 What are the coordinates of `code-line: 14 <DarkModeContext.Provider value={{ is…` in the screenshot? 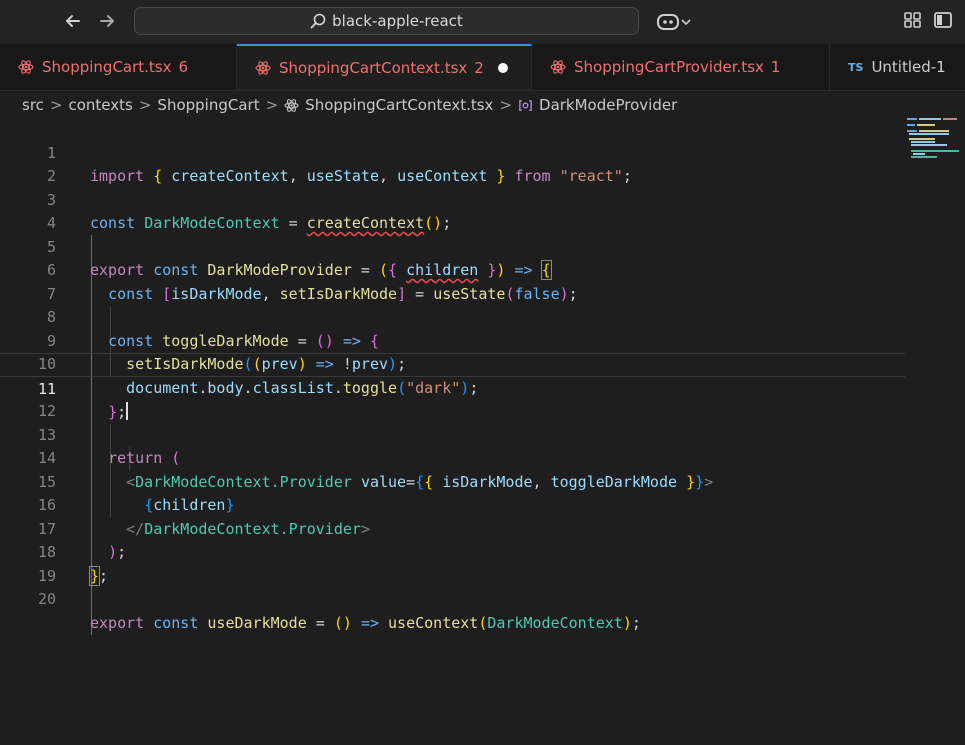 It's located at (452, 457).